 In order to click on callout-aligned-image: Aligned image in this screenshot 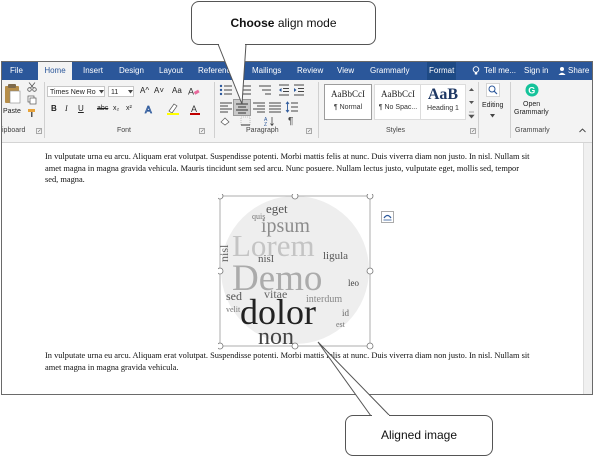, I will do `click(419, 435)`.